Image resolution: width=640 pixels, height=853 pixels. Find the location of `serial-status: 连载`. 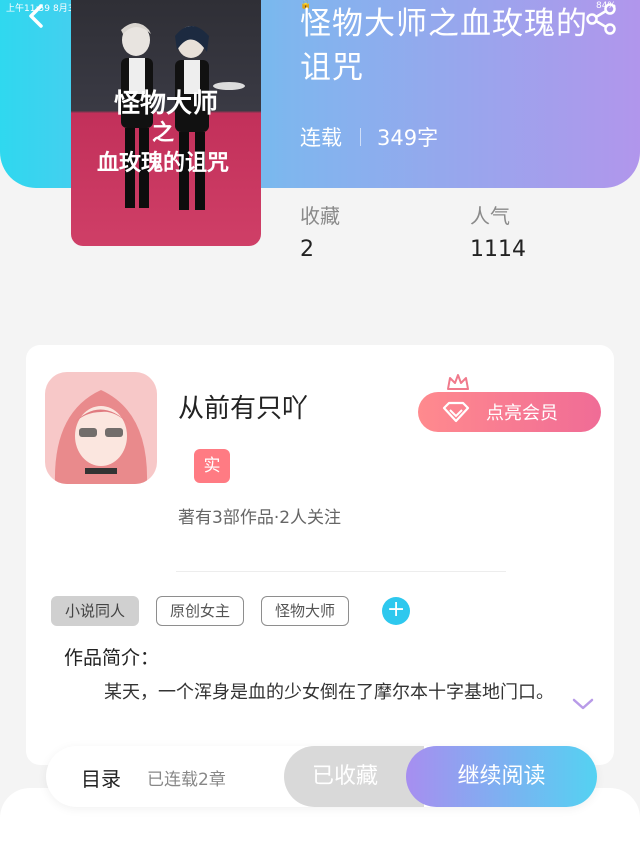

serial-status: 连载 is located at coordinates (321, 138).